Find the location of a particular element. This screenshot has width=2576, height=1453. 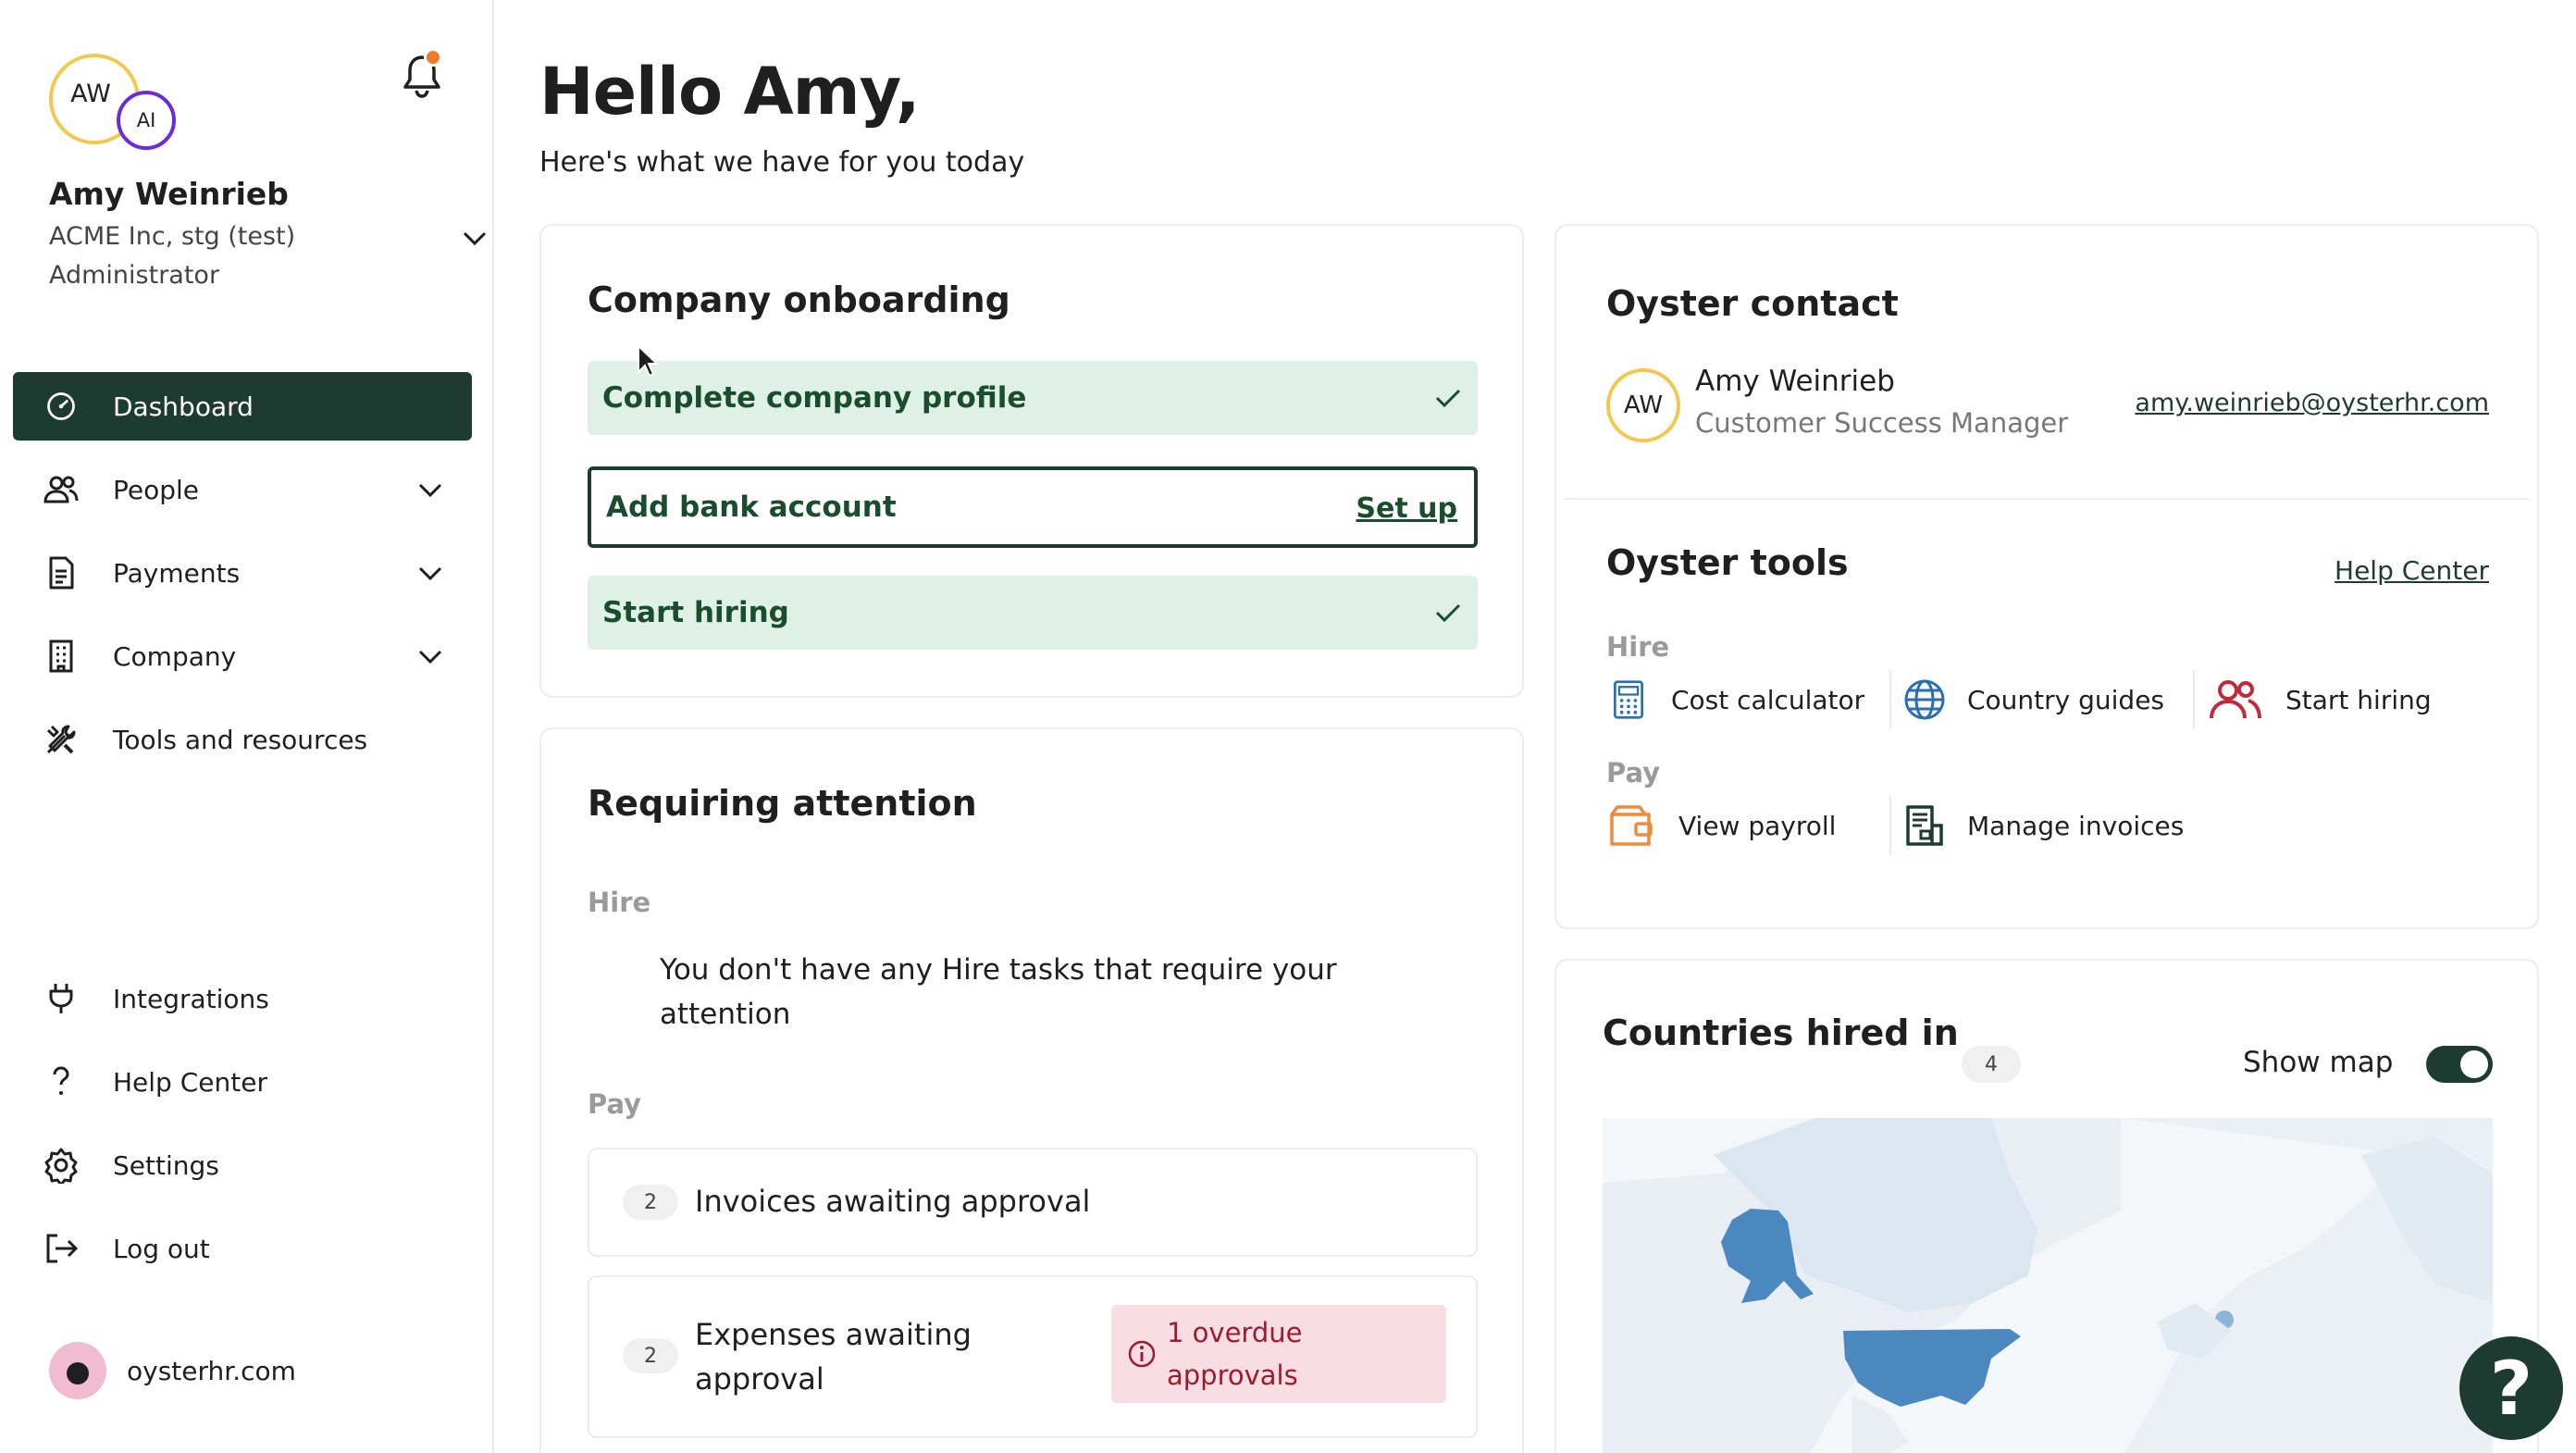

world-map is located at coordinates (2048, 1285).